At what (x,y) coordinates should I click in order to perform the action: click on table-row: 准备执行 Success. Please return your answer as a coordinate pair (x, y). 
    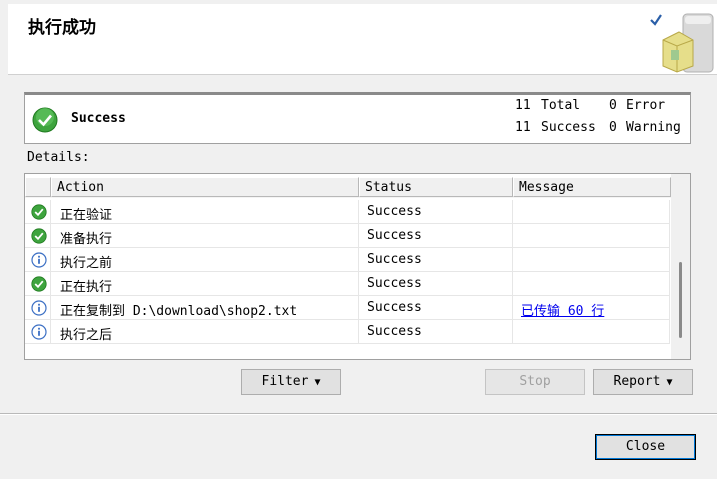
    Looking at the image, I should click on (347, 236).